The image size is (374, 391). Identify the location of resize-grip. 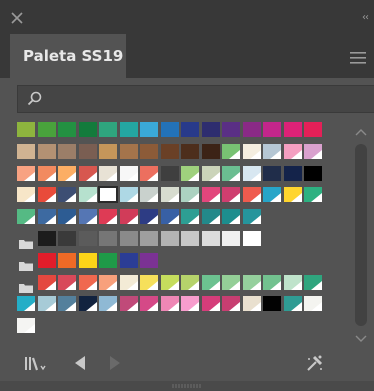
(187, 386).